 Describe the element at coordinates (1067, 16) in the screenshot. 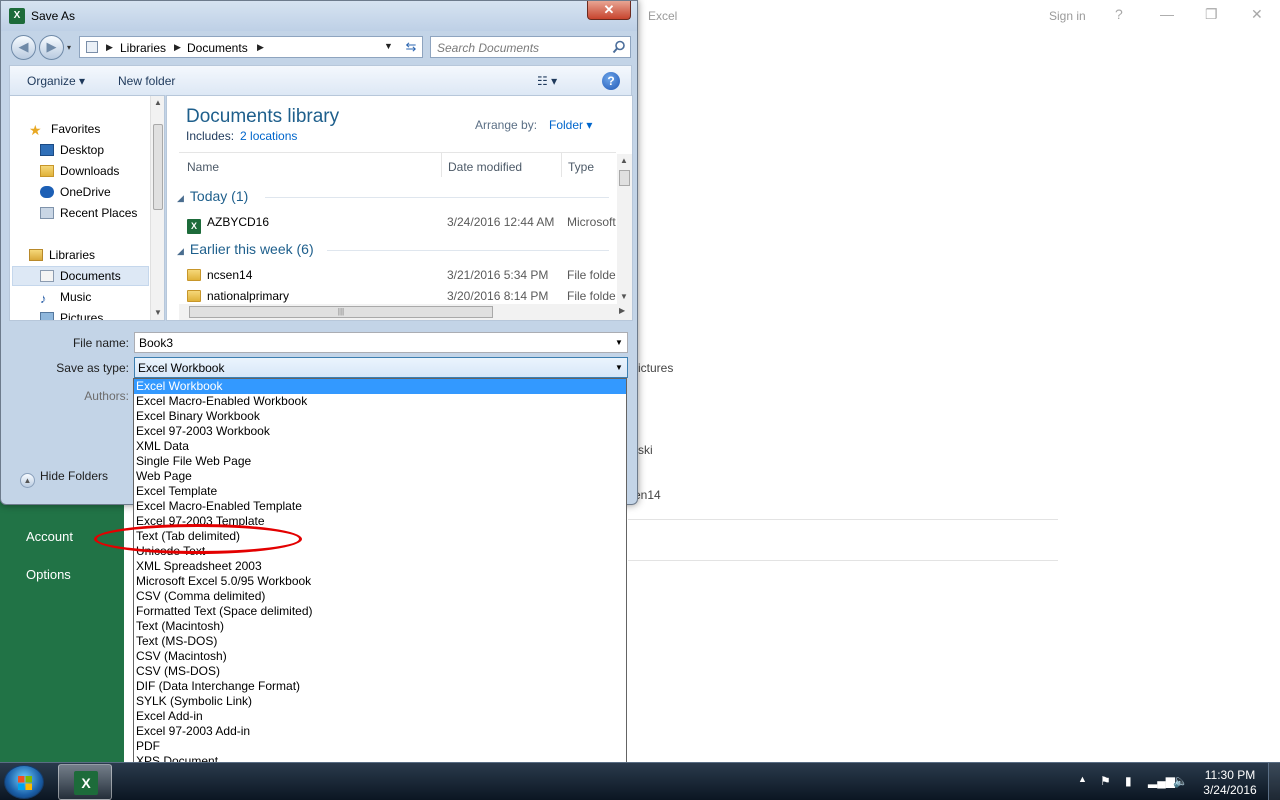

I see `sign-in-link: Sign in` at that location.